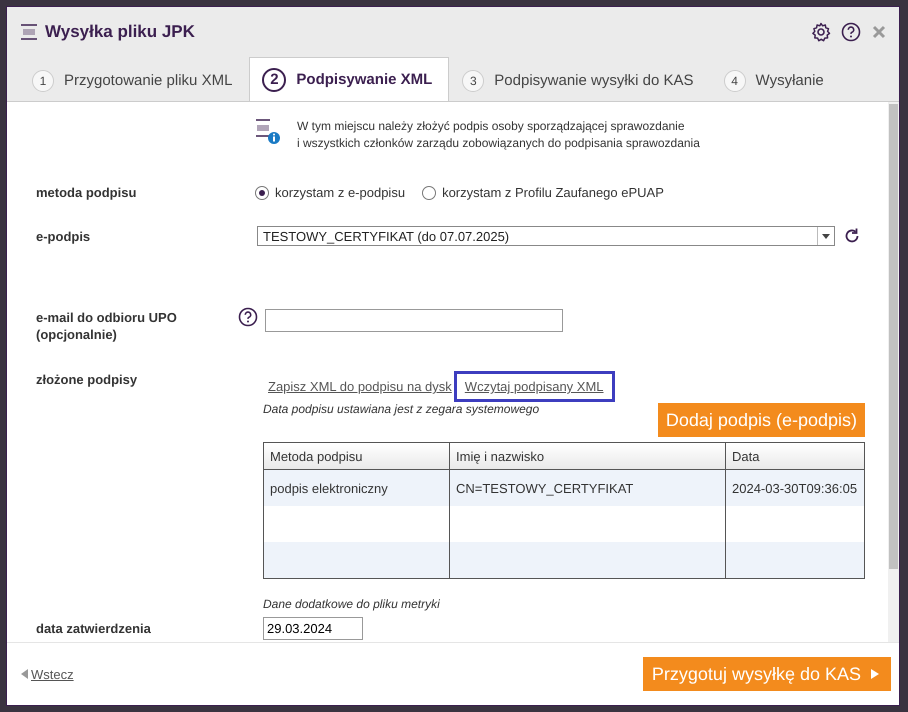 Image resolution: width=908 pixels, height=712 pixels. I want to click on radio-option: korzystam z e-podpisu, so click(340, 192).